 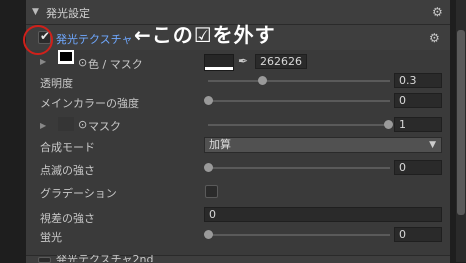 I want to click on texture-thumbnail, so click(x=66, y=57).